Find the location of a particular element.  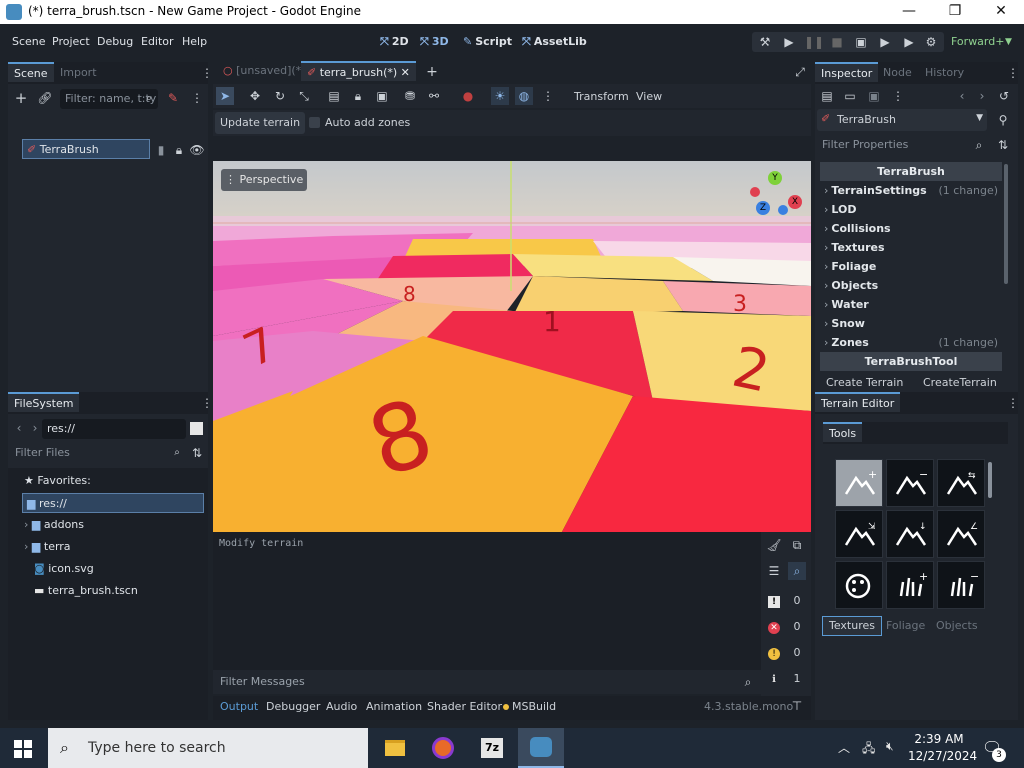

menu-scene: Scene is located at coordinates (29, 41).